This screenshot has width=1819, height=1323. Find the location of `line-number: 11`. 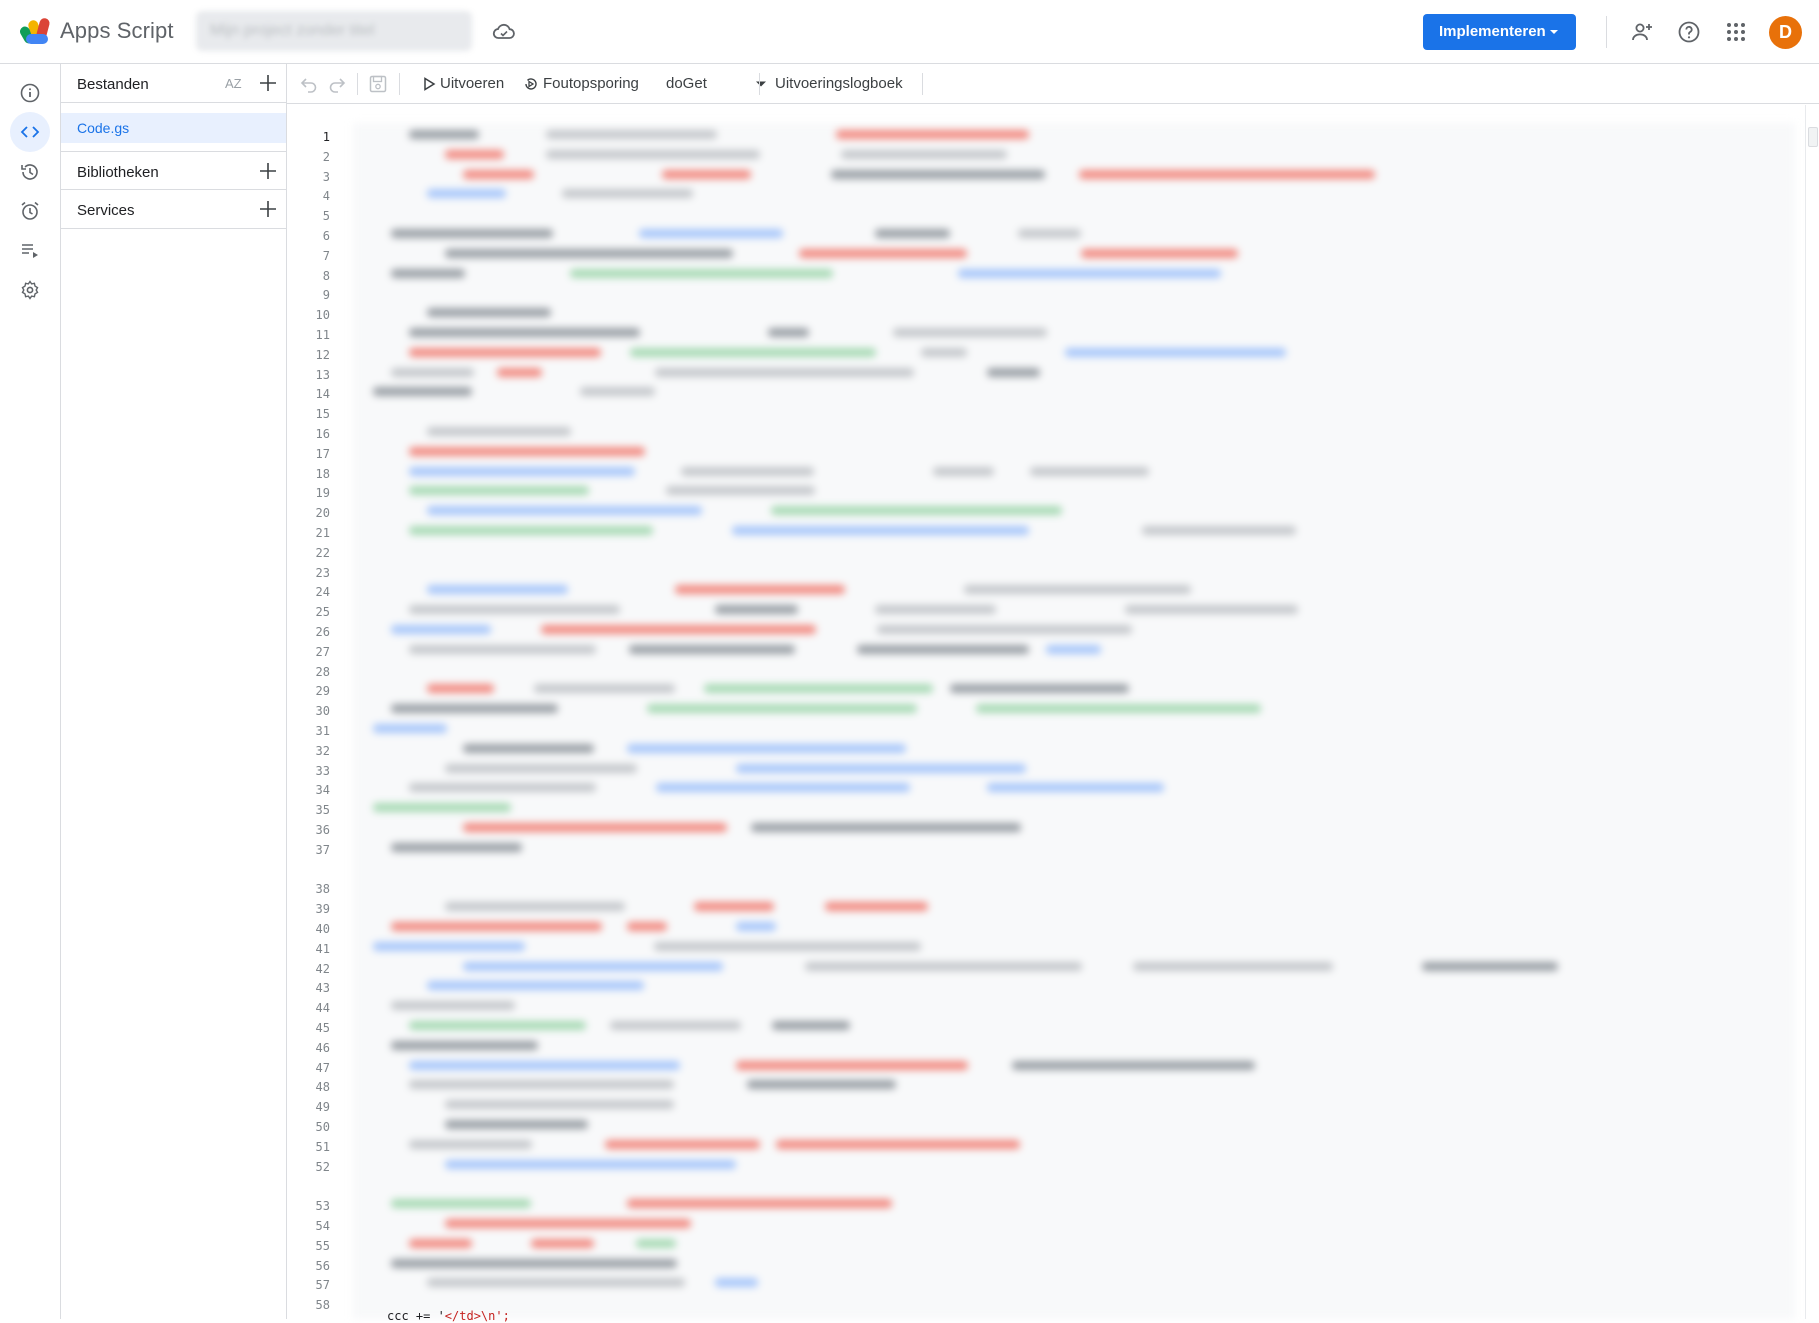

line-number: 11 is located at coordinates (322, 335).